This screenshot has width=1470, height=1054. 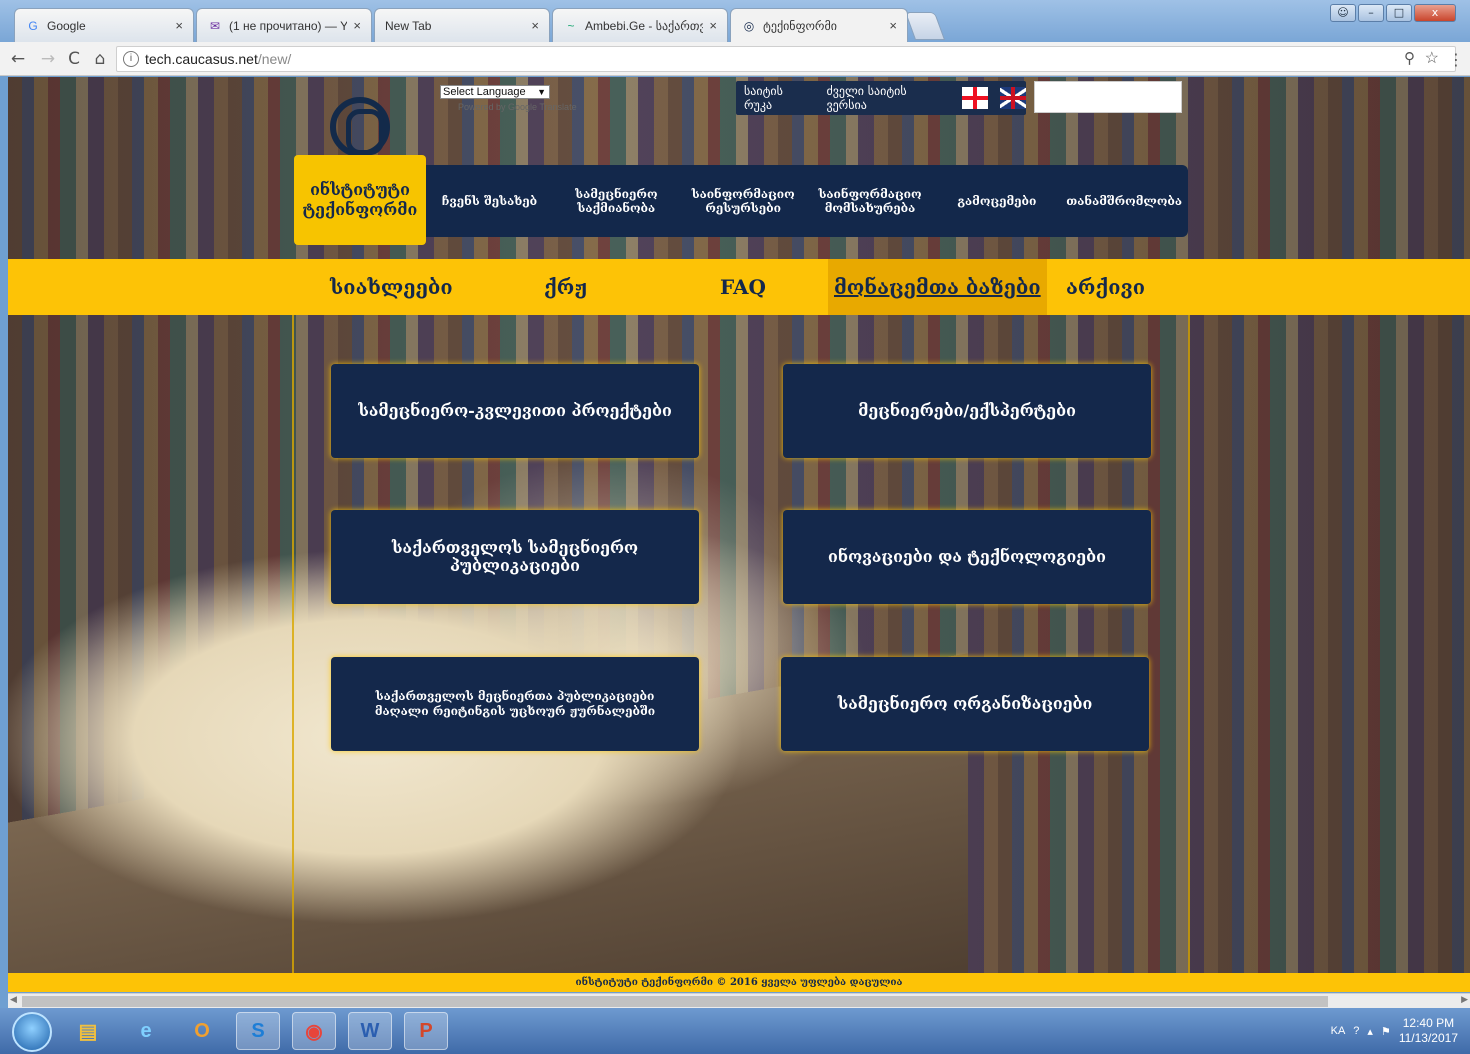 What do you see at coordinates (32, 1032) in the screenshot?
I see `start-button` at bounding box center [32, 1032].